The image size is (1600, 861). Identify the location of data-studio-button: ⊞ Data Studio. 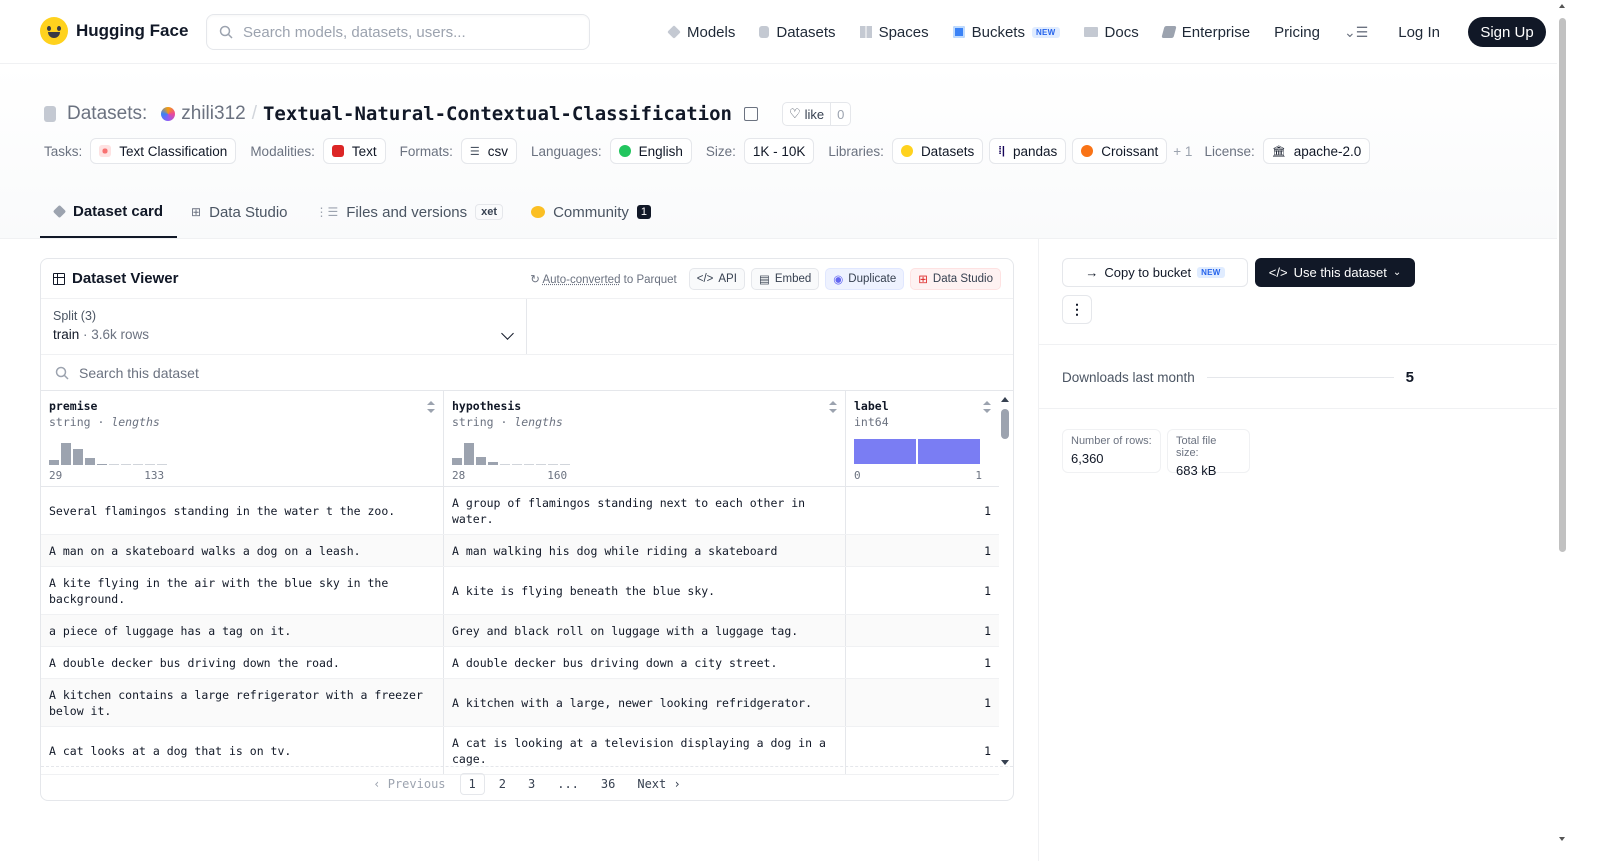
(955, 278).